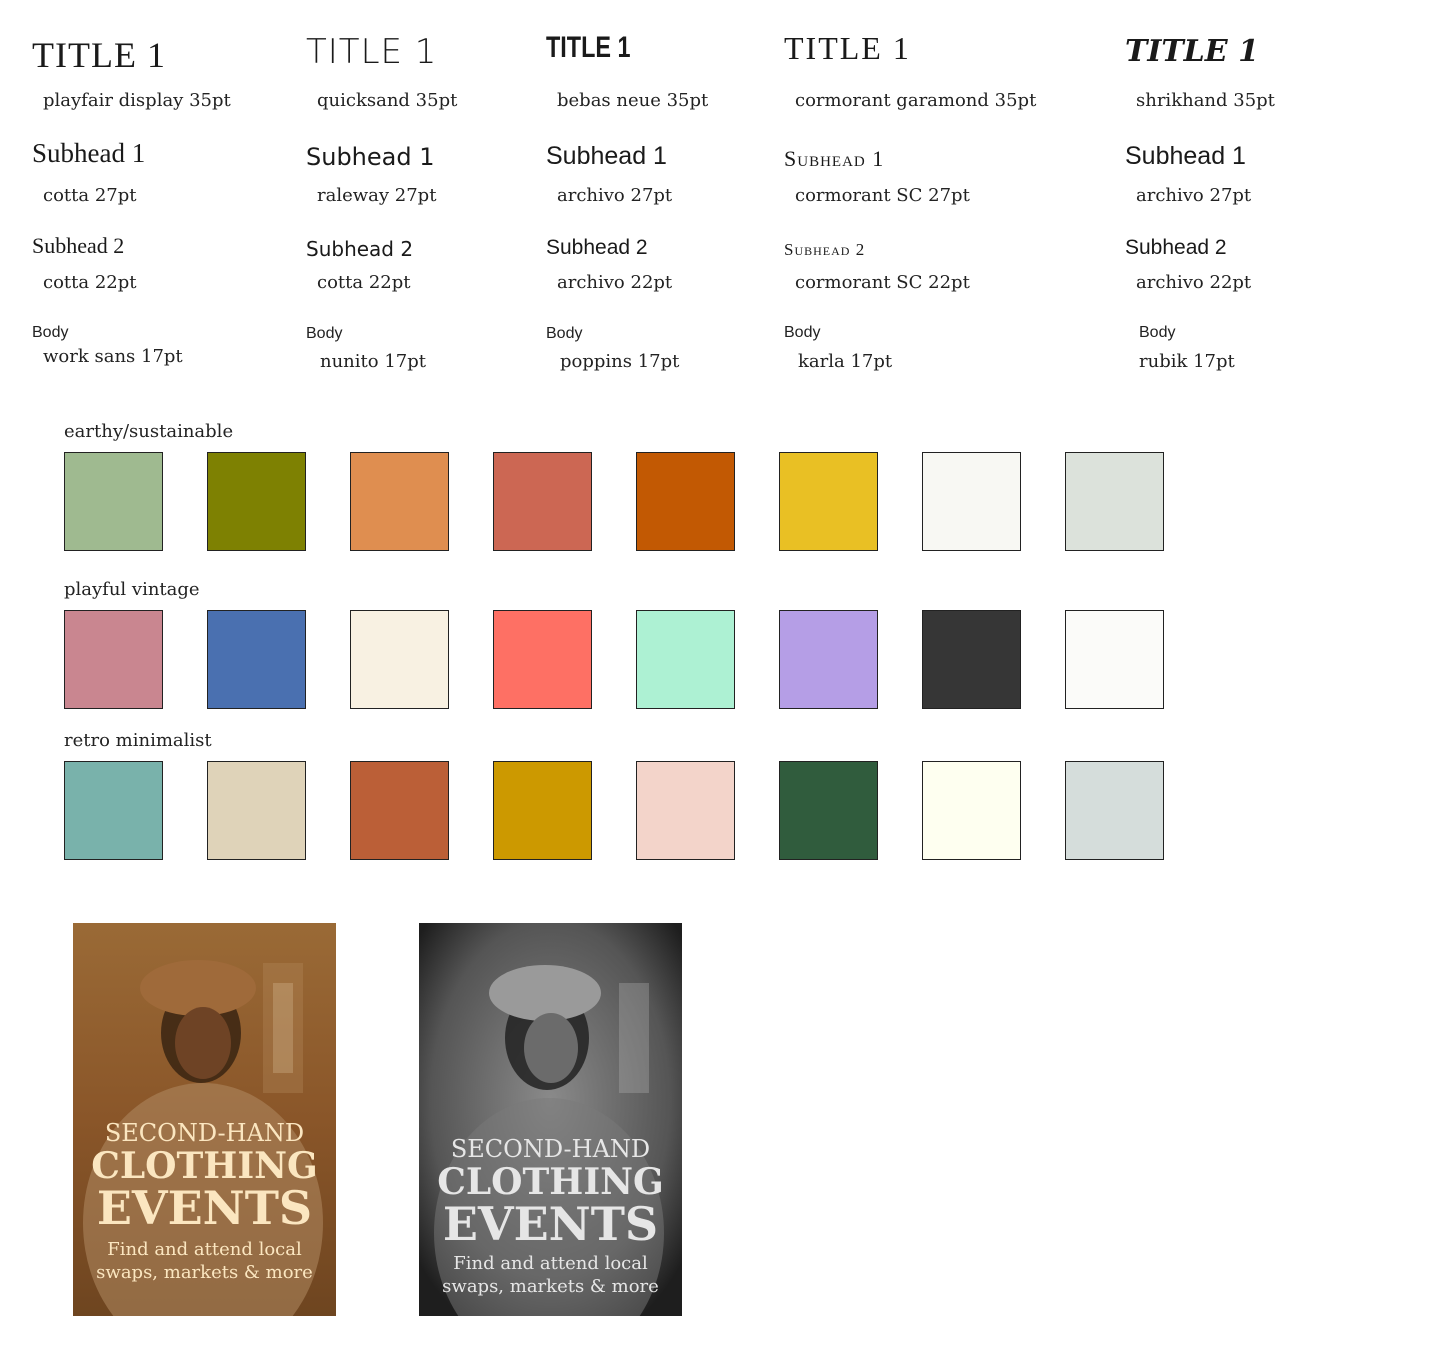  I want to click on subhead-1-font-label: cormorant SC 27pt, so click(882, 195).